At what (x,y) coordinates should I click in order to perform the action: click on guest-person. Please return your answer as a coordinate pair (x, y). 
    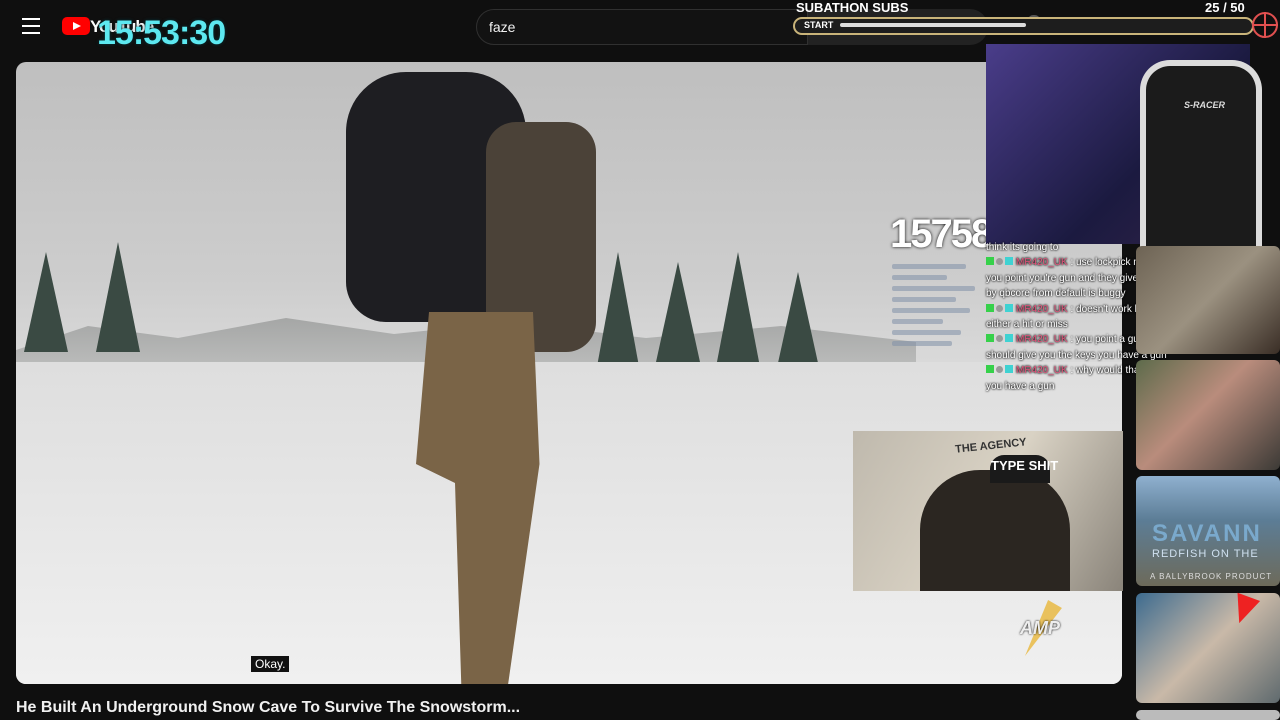
    Looking at the image, I should click on (995, 530).